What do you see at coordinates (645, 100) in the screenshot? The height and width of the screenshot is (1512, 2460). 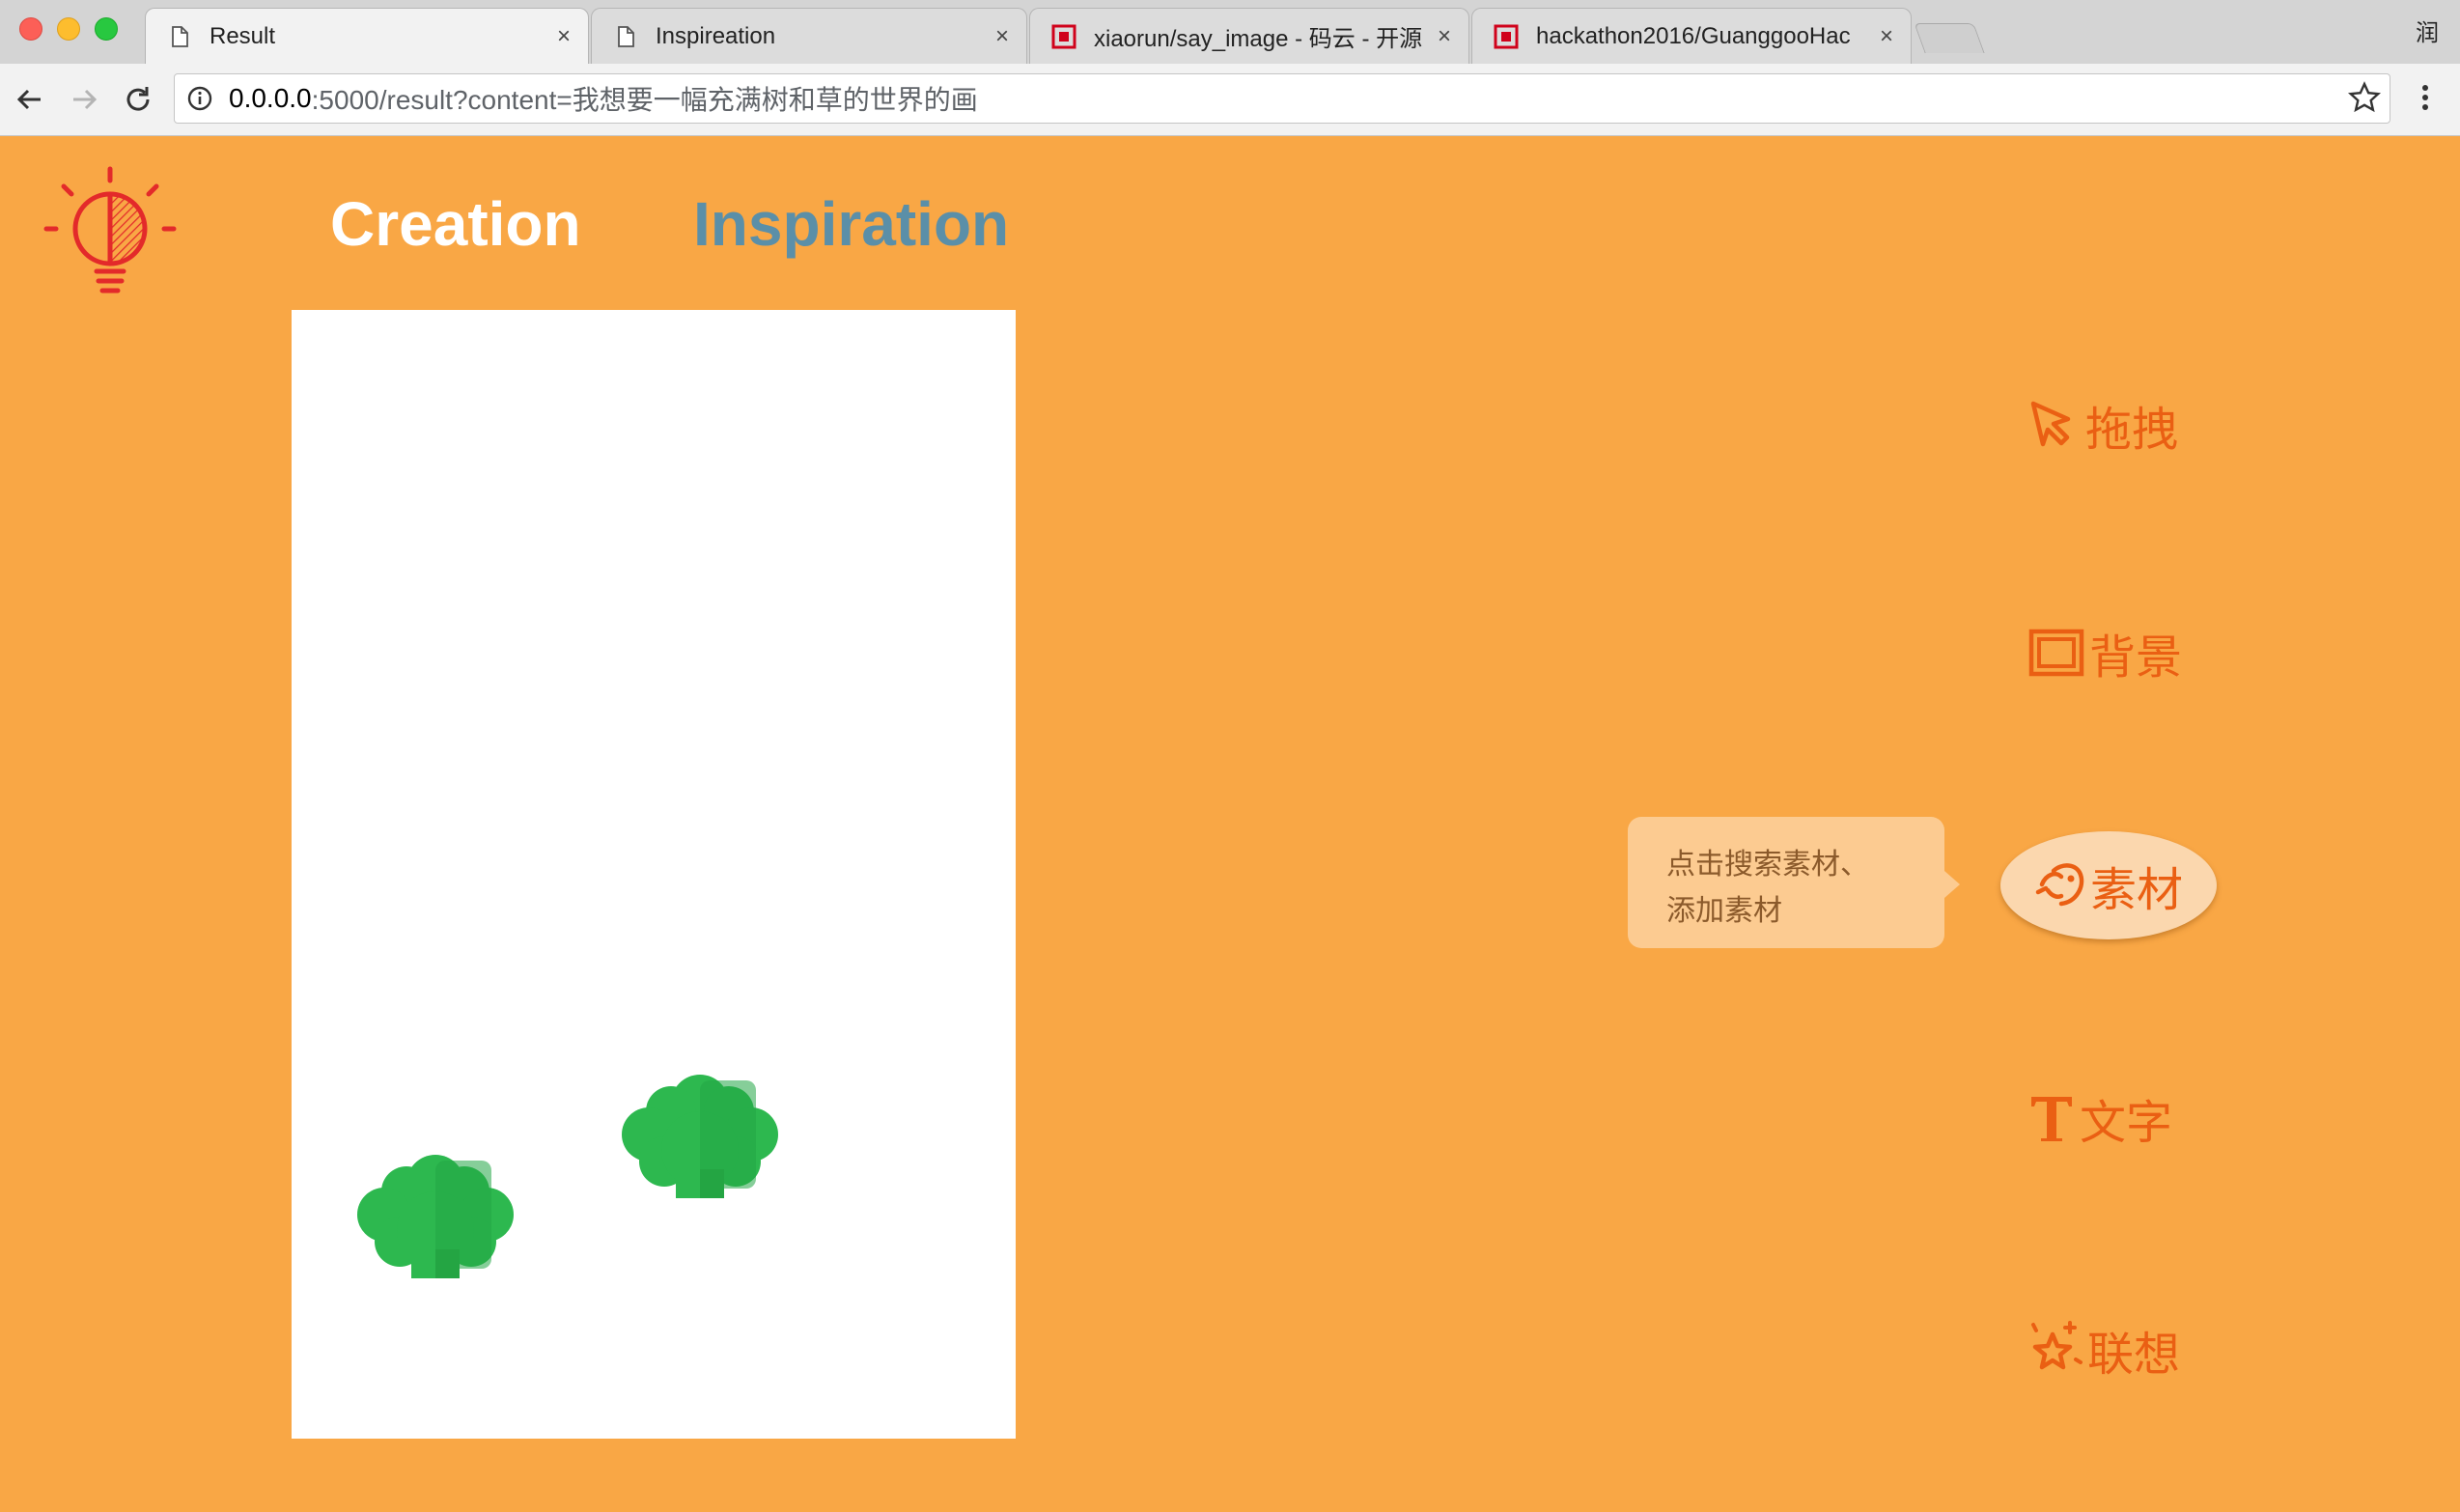 I see `url-path: :5000/result?content=我想要一幅充满树和草的世界的画` at bounding box center [645, 100].